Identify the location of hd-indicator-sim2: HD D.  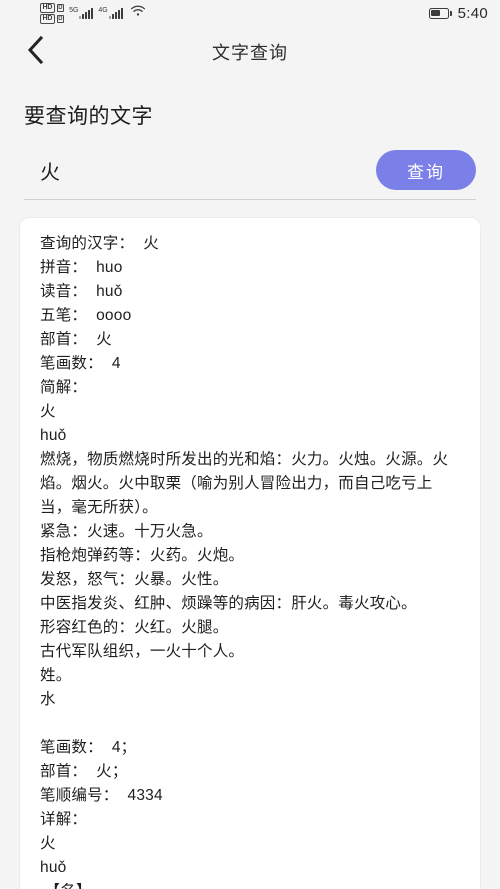
(52, 18).